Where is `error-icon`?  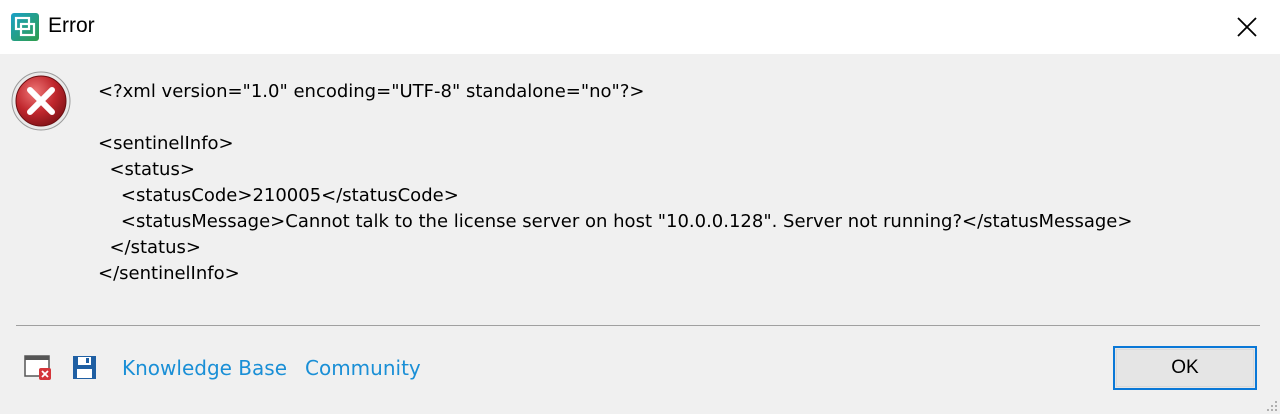 error-icon is located at coordinates (41, 101).